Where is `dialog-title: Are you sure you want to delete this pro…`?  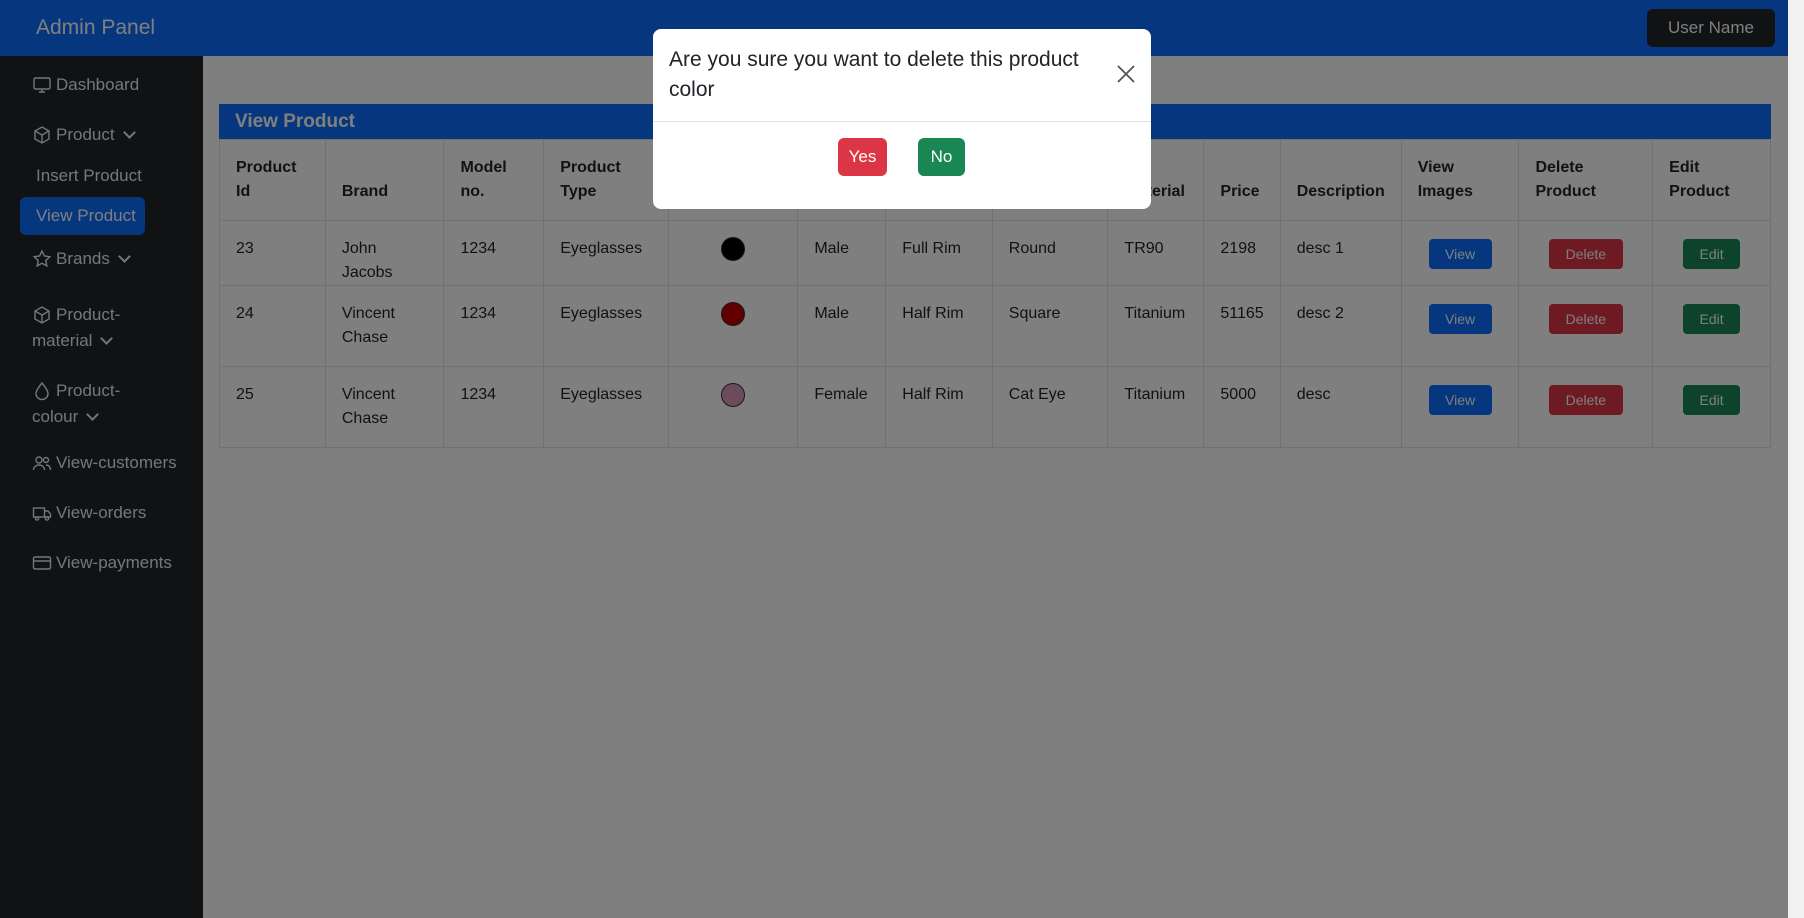 dialog-title: Are you sure you want to delete this pro… is located at coordinates (874, 74).